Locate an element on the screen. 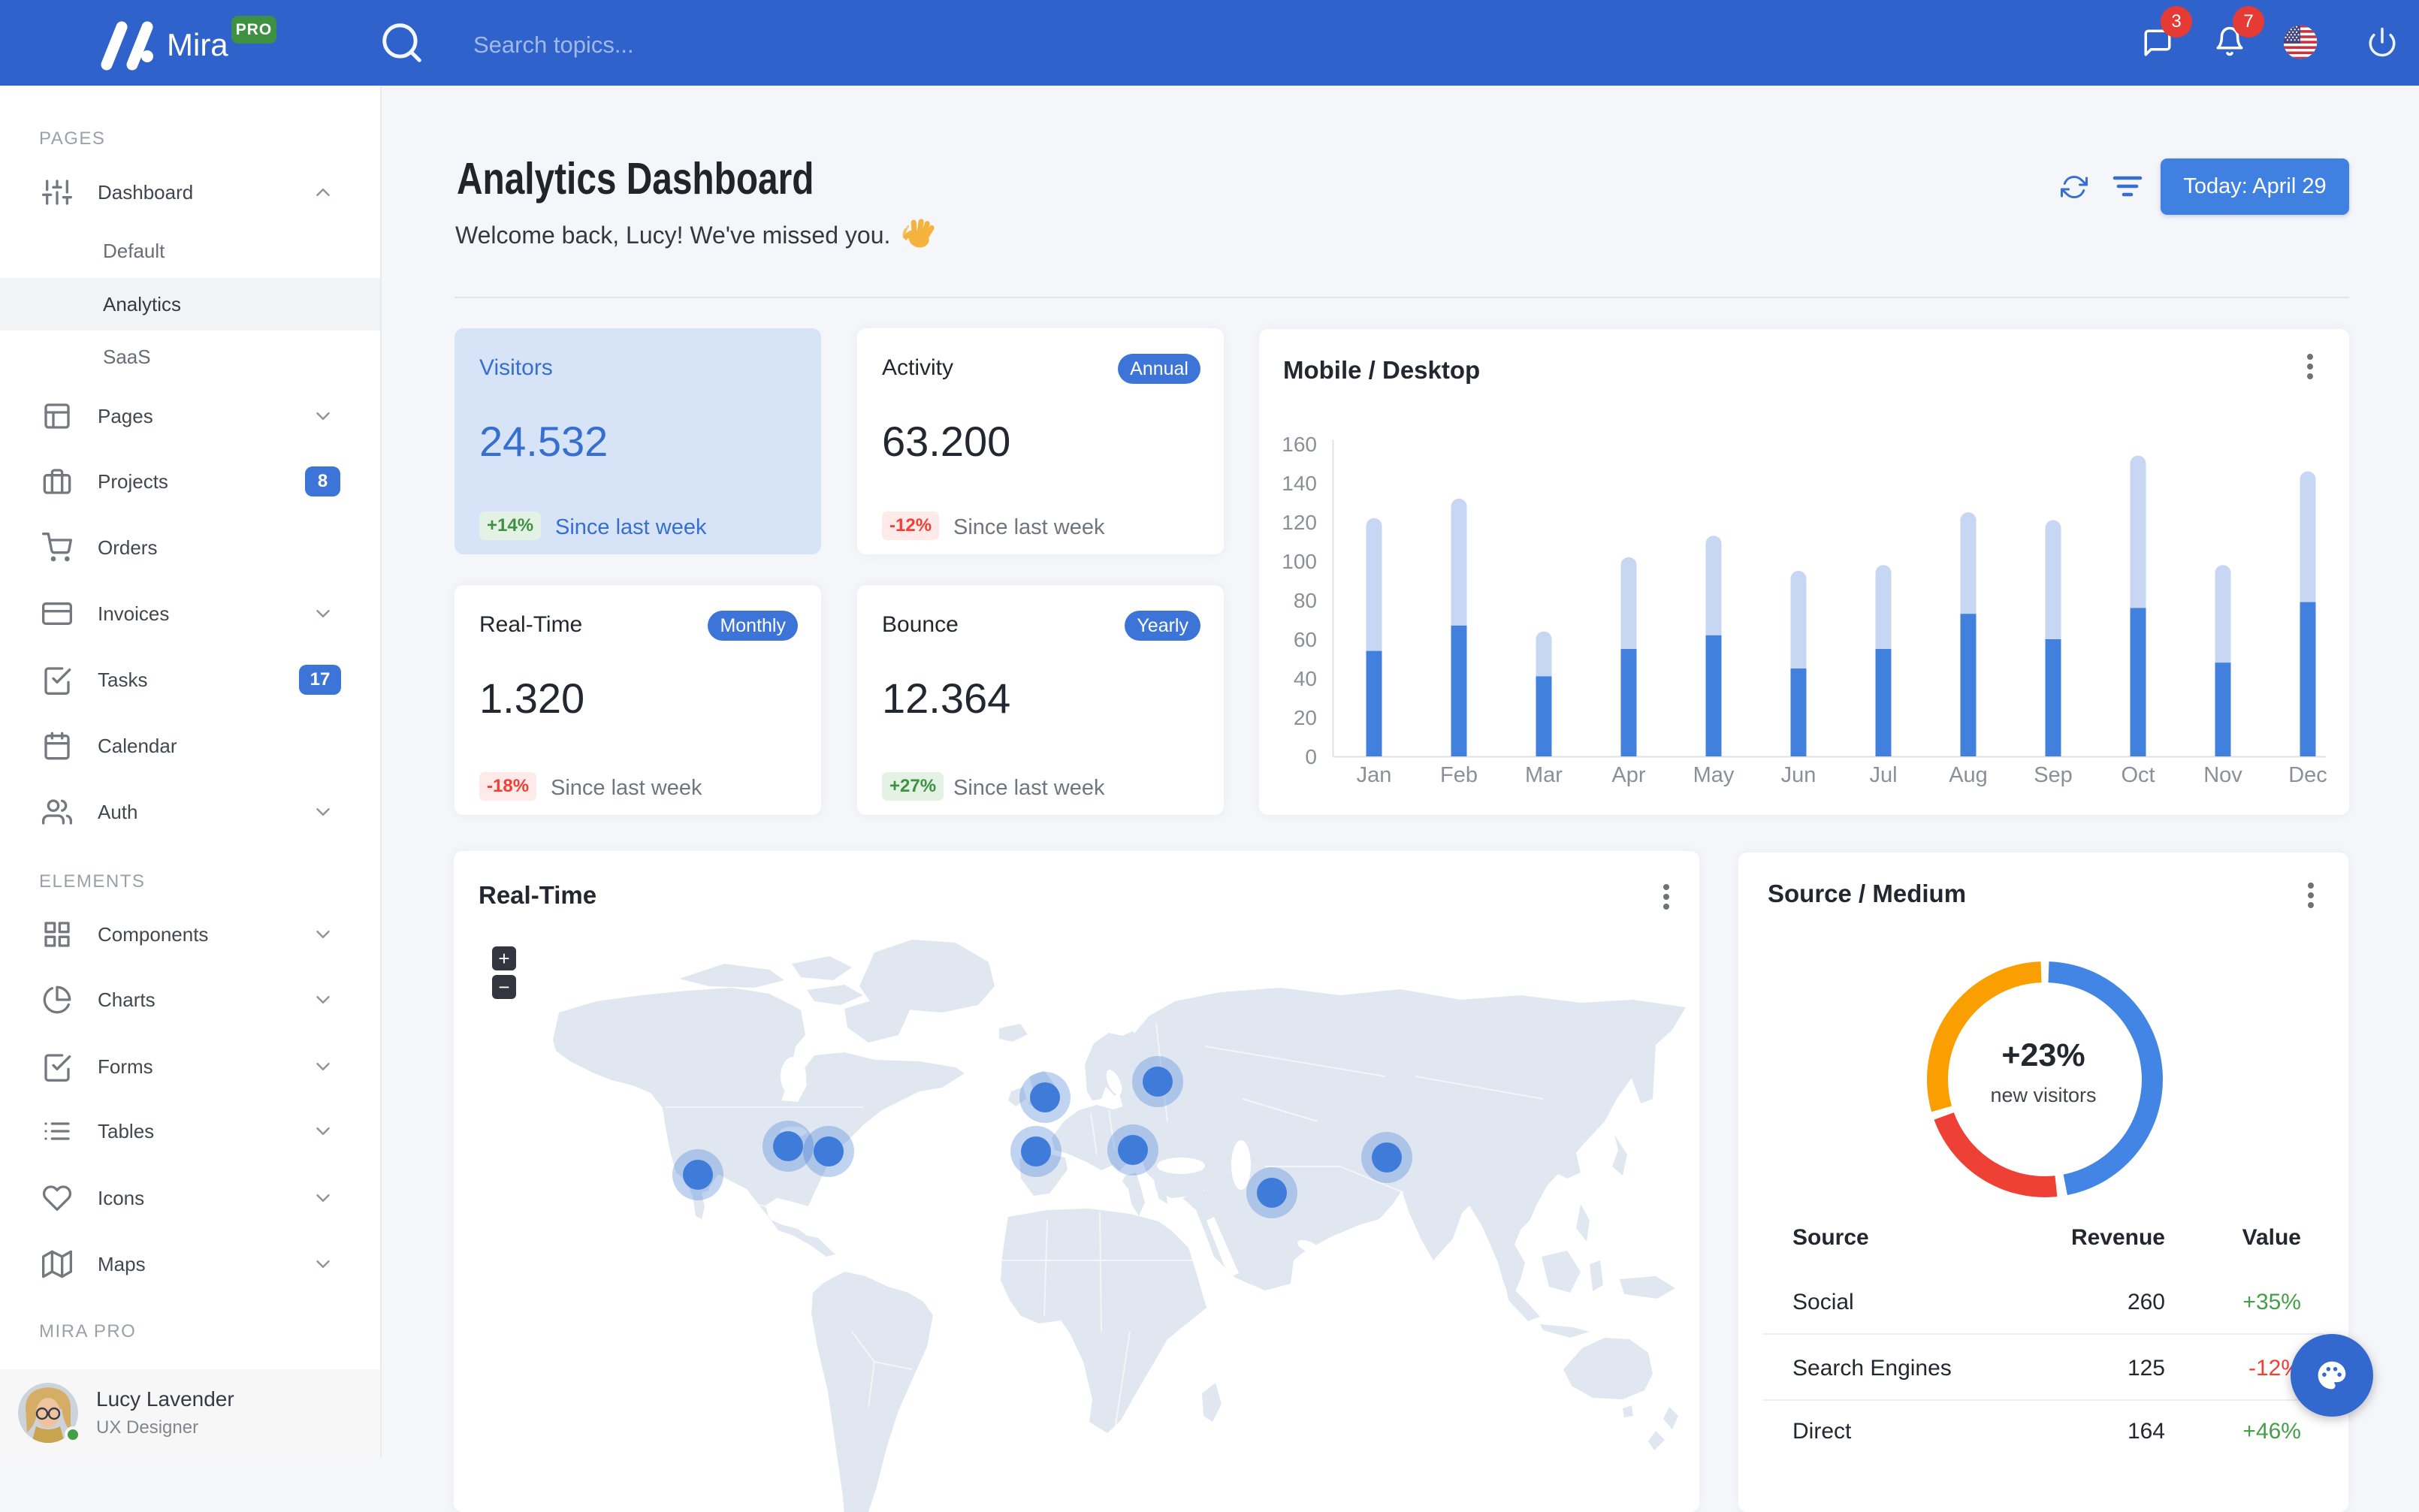 The image size is (2419, 1512). svg-text: 140 is located at coordinates (1299, 483).